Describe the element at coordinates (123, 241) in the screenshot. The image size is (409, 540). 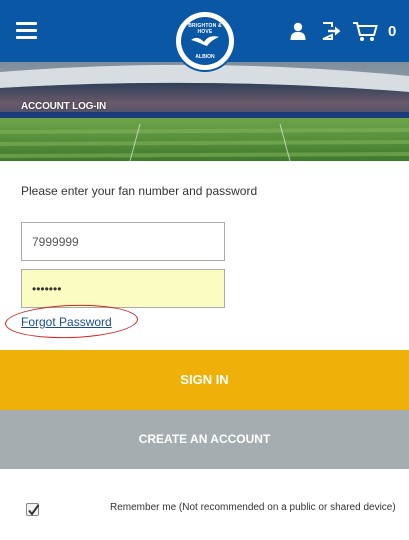
I see `fan-number-input` at that location.